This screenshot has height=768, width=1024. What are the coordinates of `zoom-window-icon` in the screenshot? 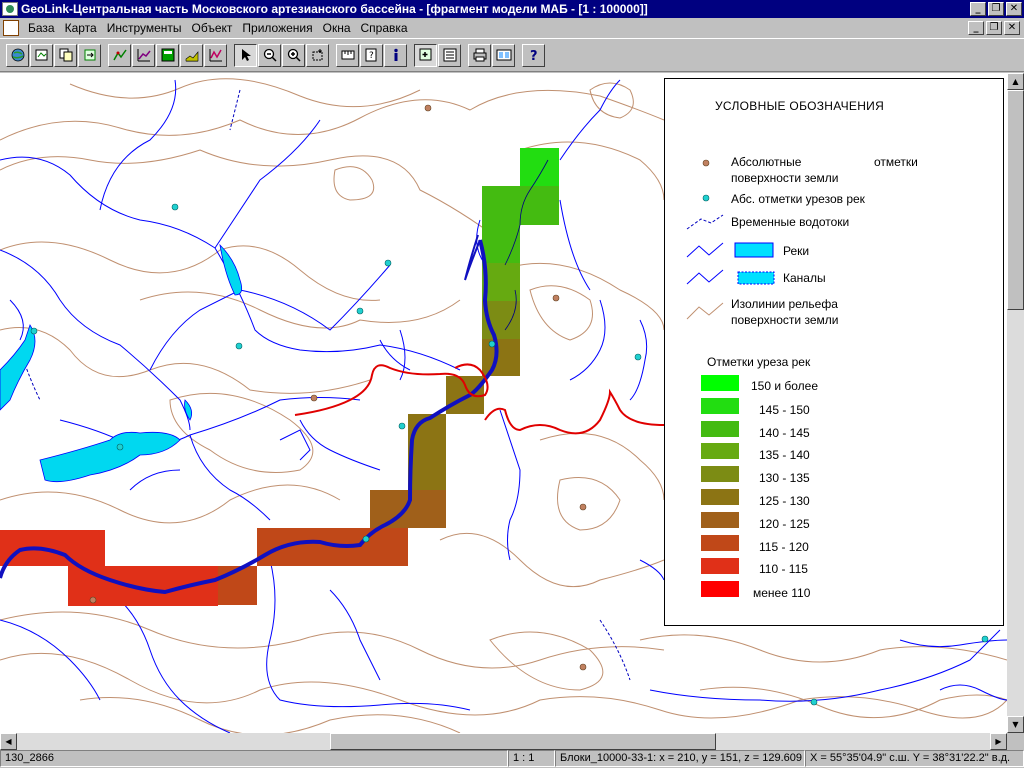 It's located at (317, 55).